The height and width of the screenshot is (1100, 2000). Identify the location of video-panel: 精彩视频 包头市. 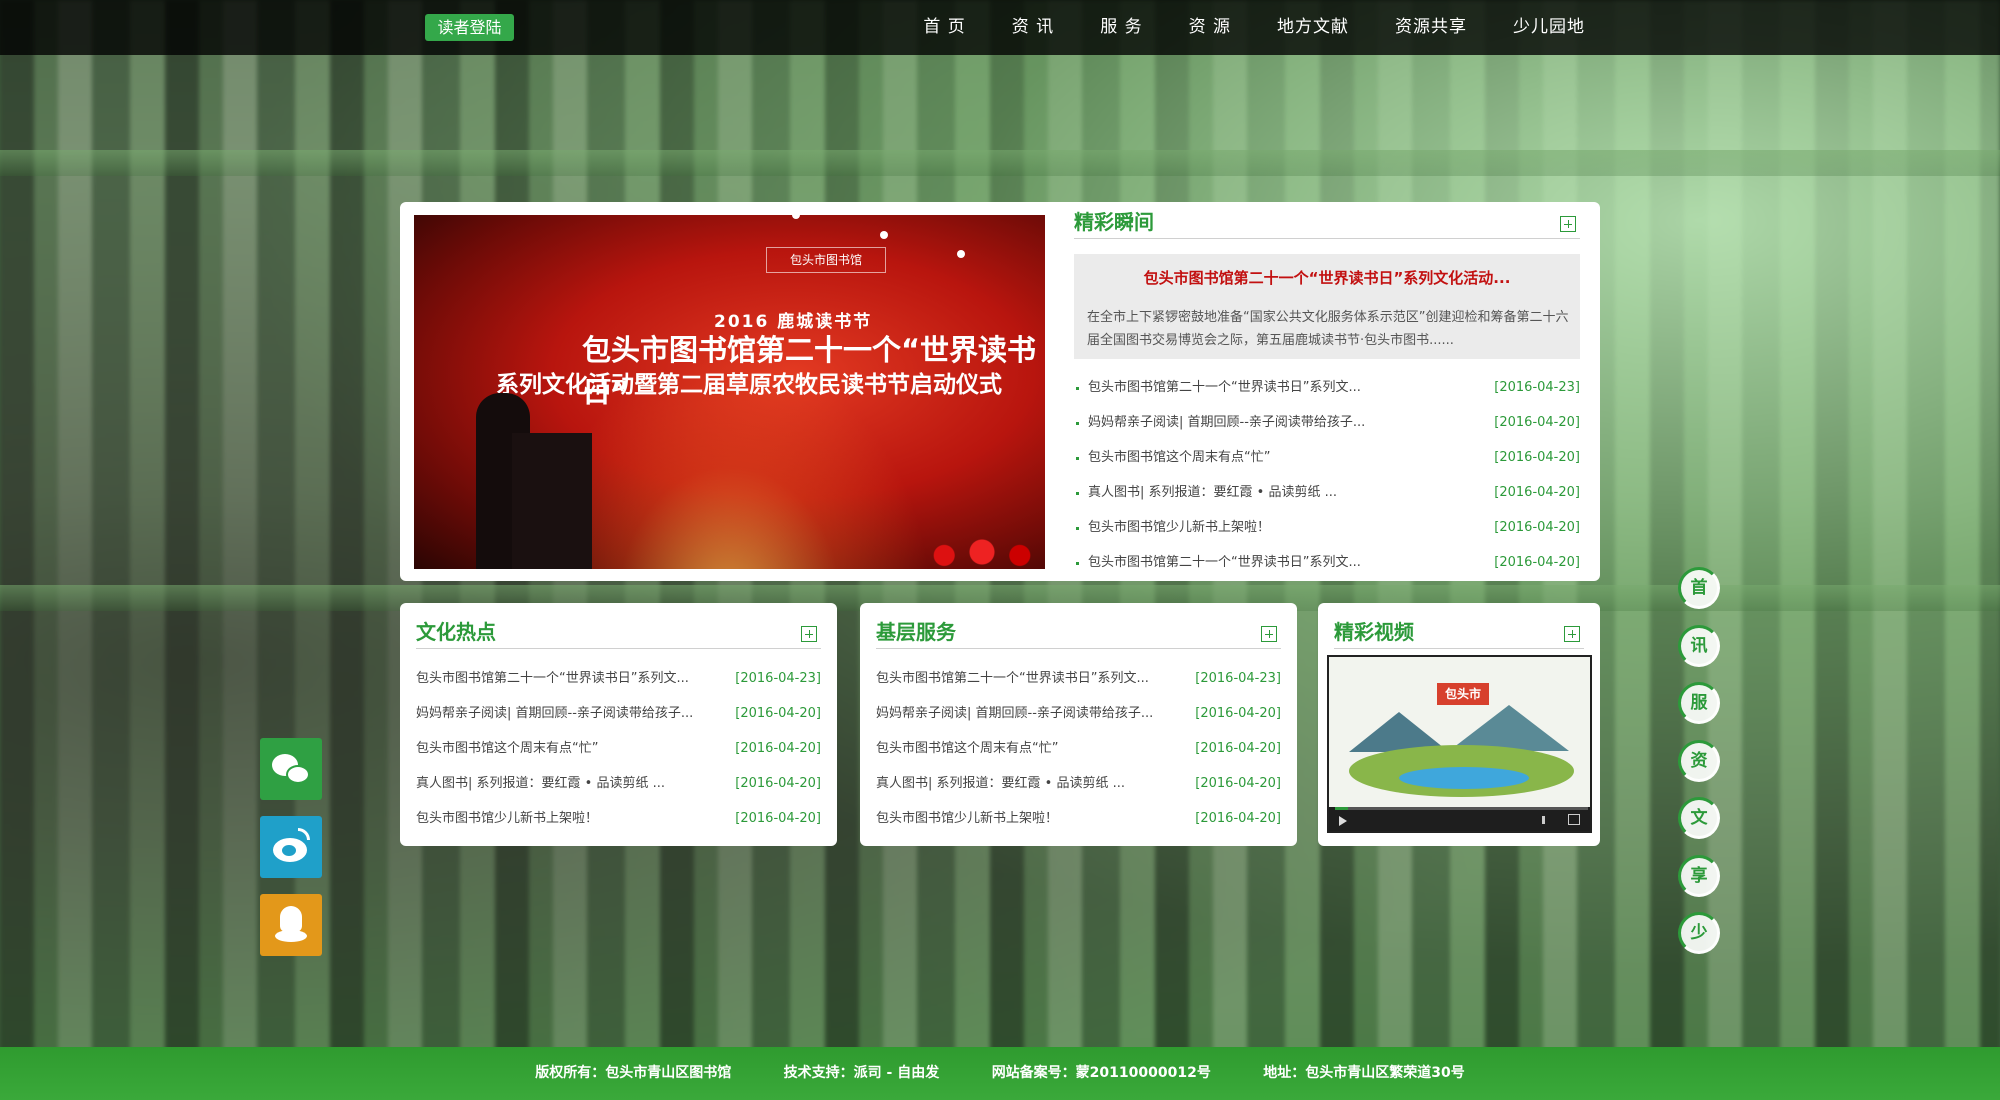
(1459, 724).